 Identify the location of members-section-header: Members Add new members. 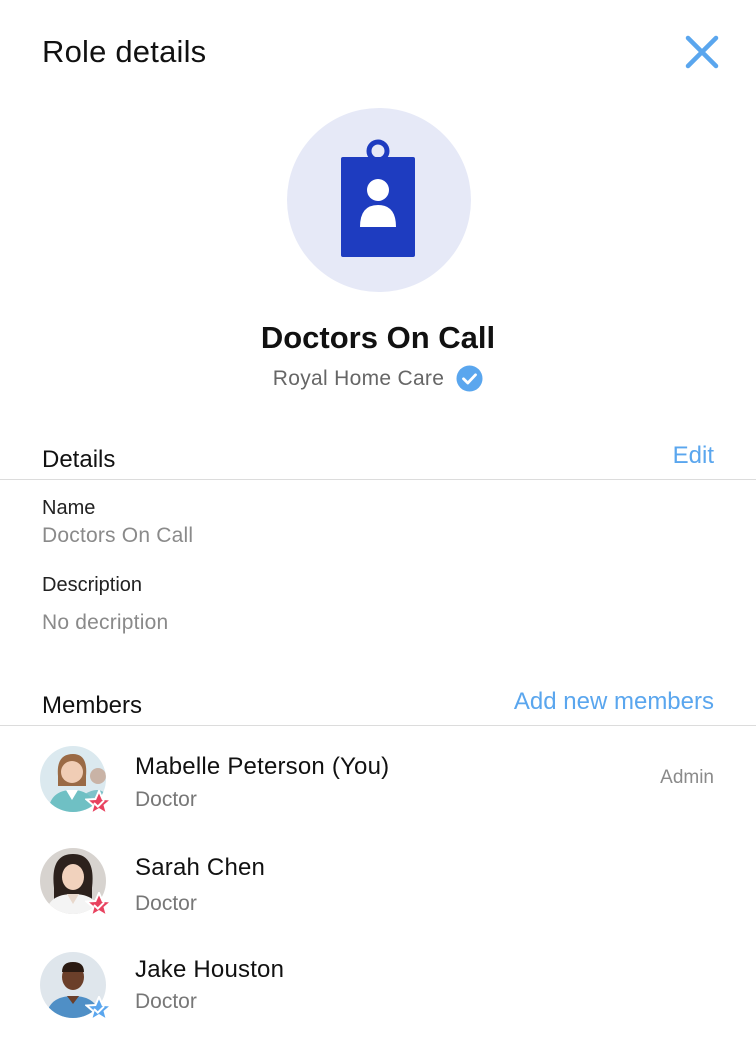
(378, 702).